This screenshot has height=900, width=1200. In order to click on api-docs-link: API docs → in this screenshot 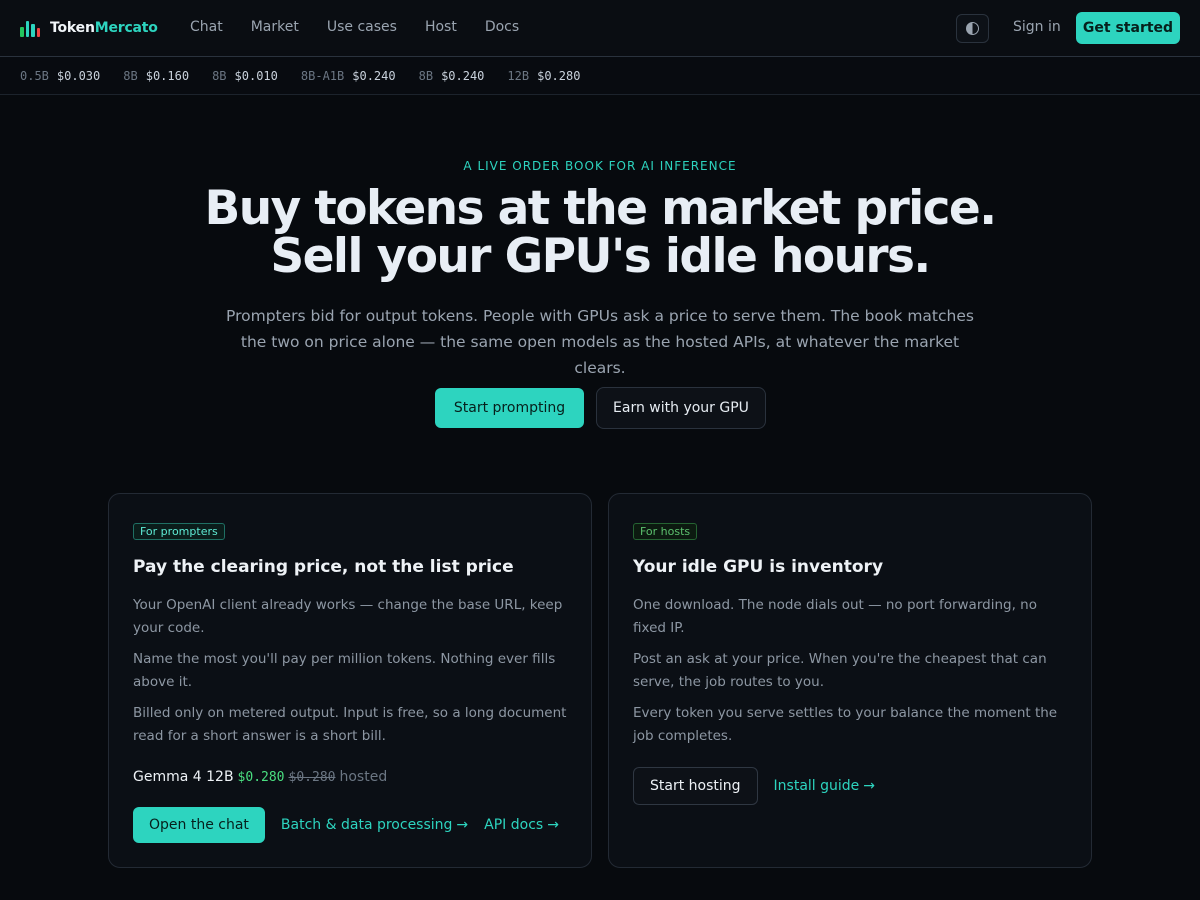, I will do `click(521, 825)`.